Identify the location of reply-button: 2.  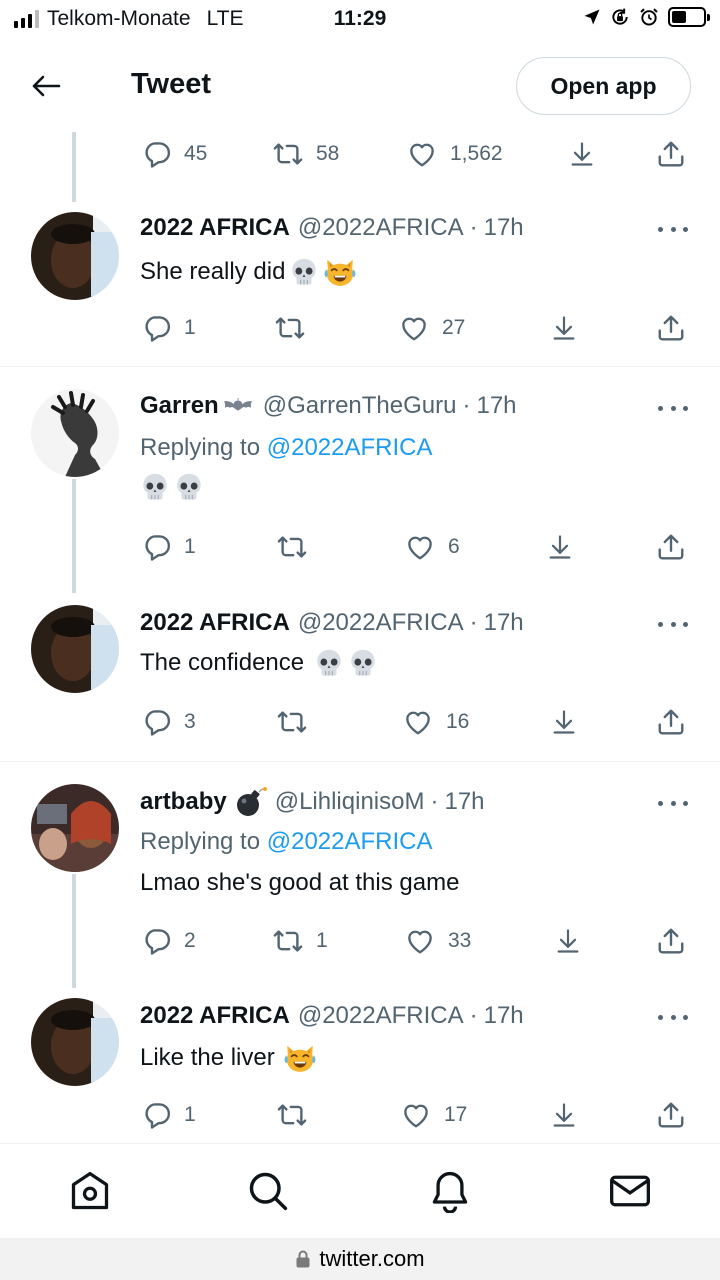
(169, 941).